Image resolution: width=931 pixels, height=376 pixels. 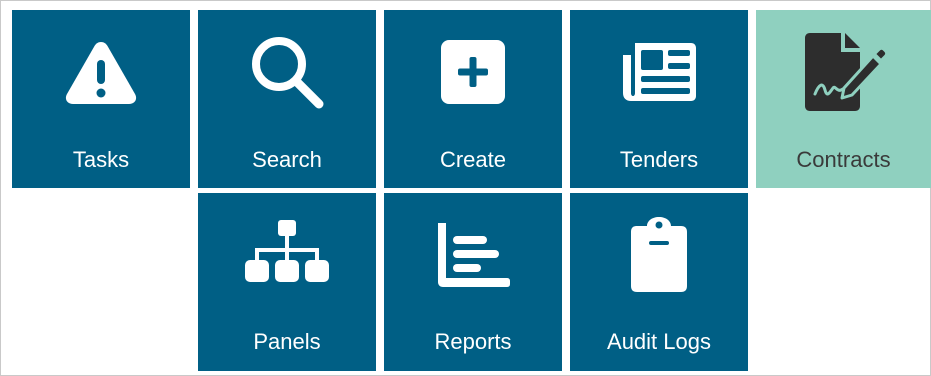 I want to click on tile-panels: Panels, so click(x=287, y=282).